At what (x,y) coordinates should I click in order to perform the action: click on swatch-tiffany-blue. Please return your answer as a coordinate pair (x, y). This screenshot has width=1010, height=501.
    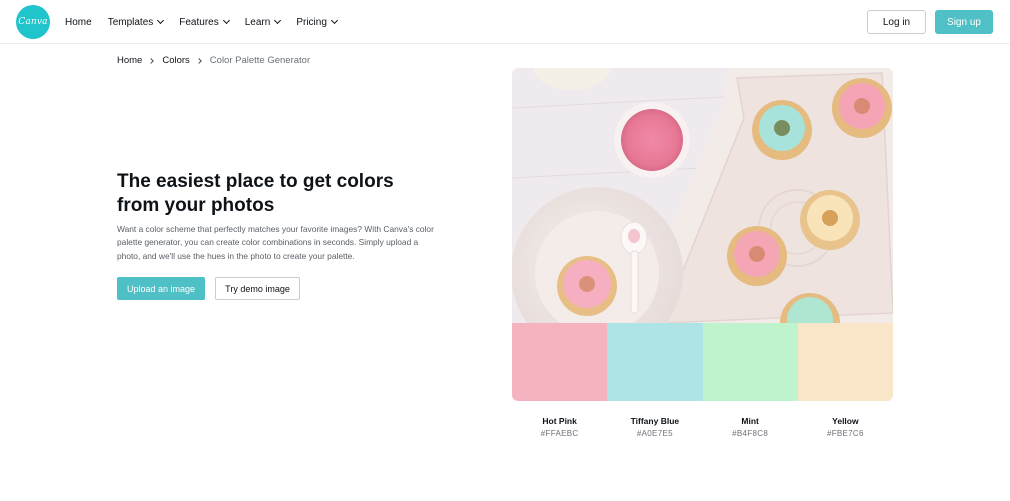
    Looking at the image, I should click on (655, 362).